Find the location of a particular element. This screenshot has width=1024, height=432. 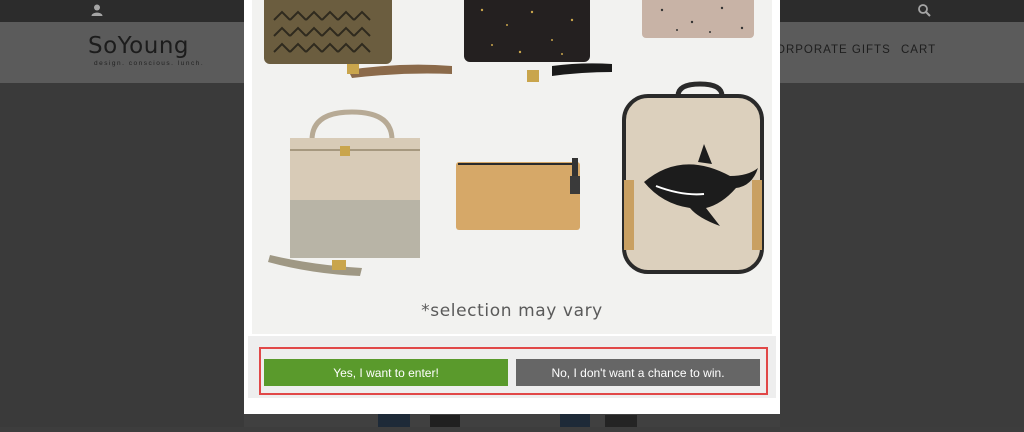

search-icon is located at coordinates (924, 10).